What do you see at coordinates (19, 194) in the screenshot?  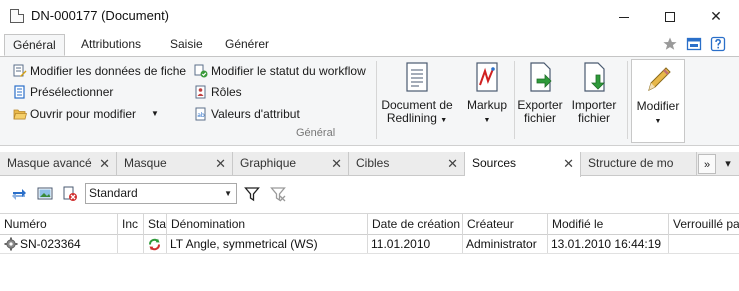 I see `refresh-icon` at bounding box center [19, 194].